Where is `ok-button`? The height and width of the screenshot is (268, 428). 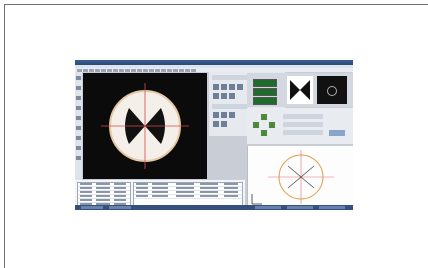
ok-button is located at coordinates (337, 133).